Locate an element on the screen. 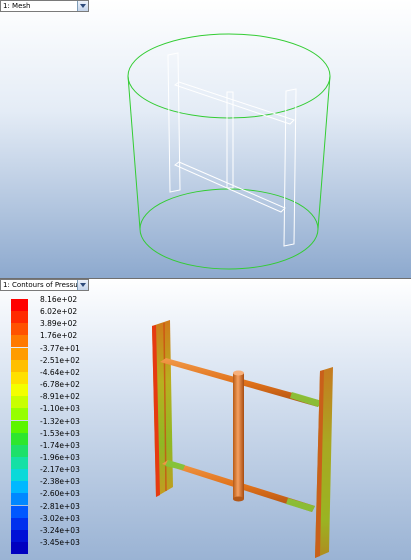  view-selector-contours: 1: Contours of Pressure Coef is located at coordinates (44, 285).